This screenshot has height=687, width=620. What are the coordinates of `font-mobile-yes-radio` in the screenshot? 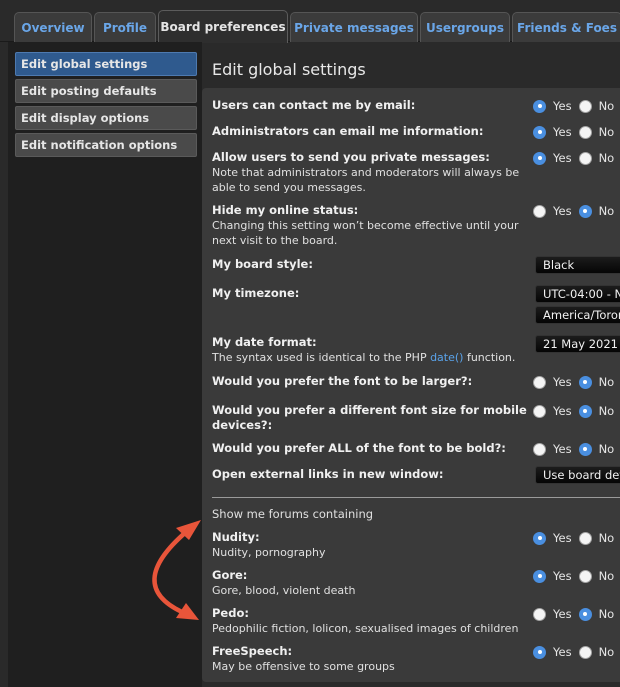 It's located at (539, 411).